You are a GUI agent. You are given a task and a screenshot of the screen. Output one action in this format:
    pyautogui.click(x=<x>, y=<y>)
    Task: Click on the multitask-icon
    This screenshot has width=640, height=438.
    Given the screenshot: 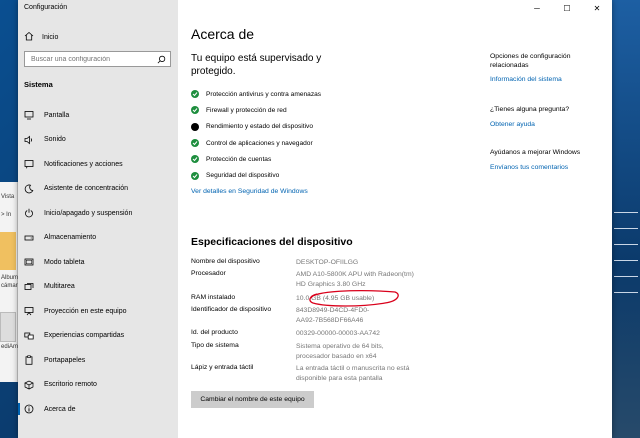 What is the action you would take?
    pyautogui.click(x=29, y=287)
    